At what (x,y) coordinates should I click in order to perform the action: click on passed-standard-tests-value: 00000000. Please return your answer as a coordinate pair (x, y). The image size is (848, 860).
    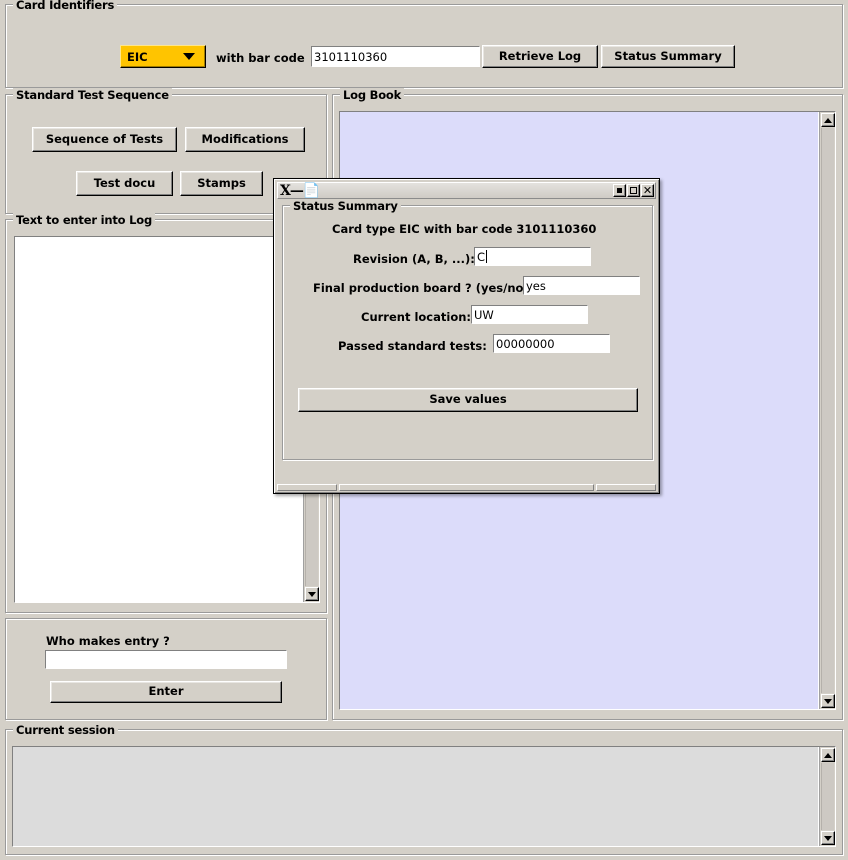
    Looking at the image, I should click on (525, 343).